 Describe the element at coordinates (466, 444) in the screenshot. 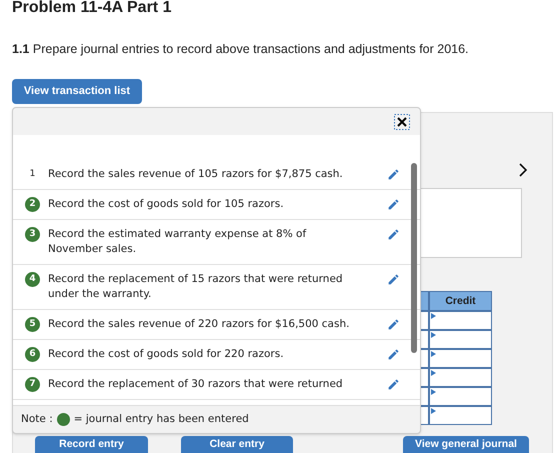

I see `view-general-journal-button: View general journal` at that location.